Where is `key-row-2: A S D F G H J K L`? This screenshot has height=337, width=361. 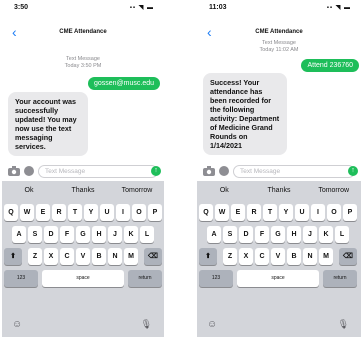
key-row-2: A S D F G H J K L is located at coordinates (279, 234).